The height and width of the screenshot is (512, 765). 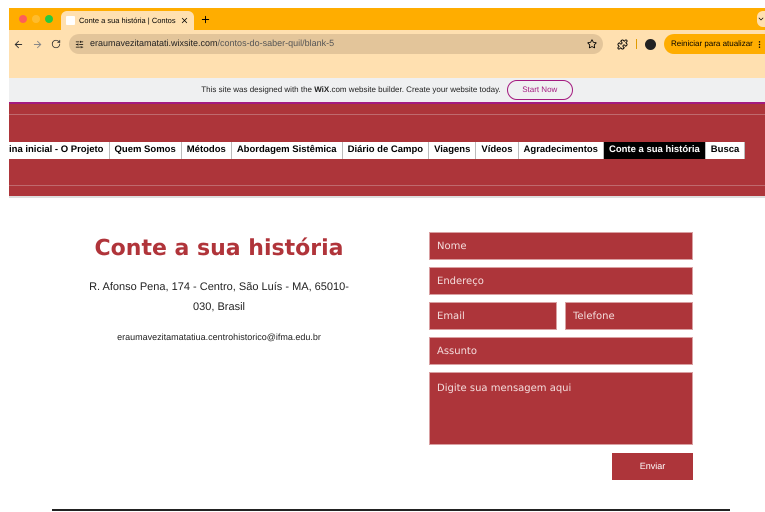 What do you see at coordinates (493, 316) in the screenshot?
I see `input-field: Email` at bounding box center [493, 316].